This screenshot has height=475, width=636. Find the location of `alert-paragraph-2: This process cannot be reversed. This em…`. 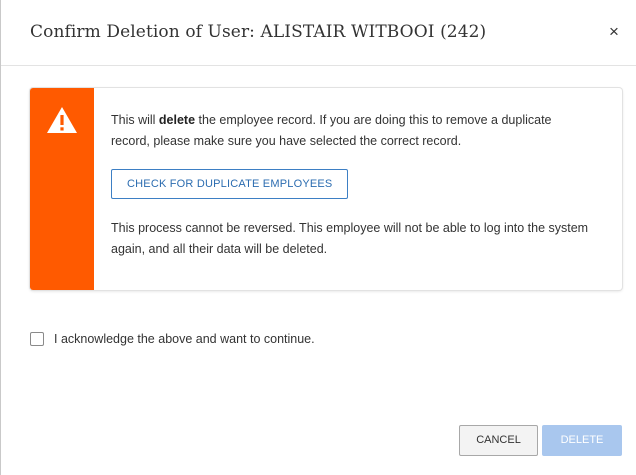

alert-paragraph-2: This process cannot be reversed. This em… is located at coordinates (350, 238).